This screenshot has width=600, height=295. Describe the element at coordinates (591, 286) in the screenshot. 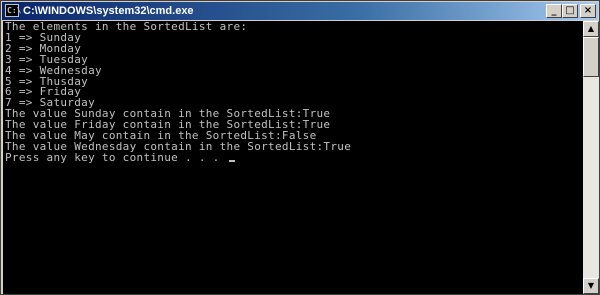

I see `scroll-down-button: ▼` at that location.